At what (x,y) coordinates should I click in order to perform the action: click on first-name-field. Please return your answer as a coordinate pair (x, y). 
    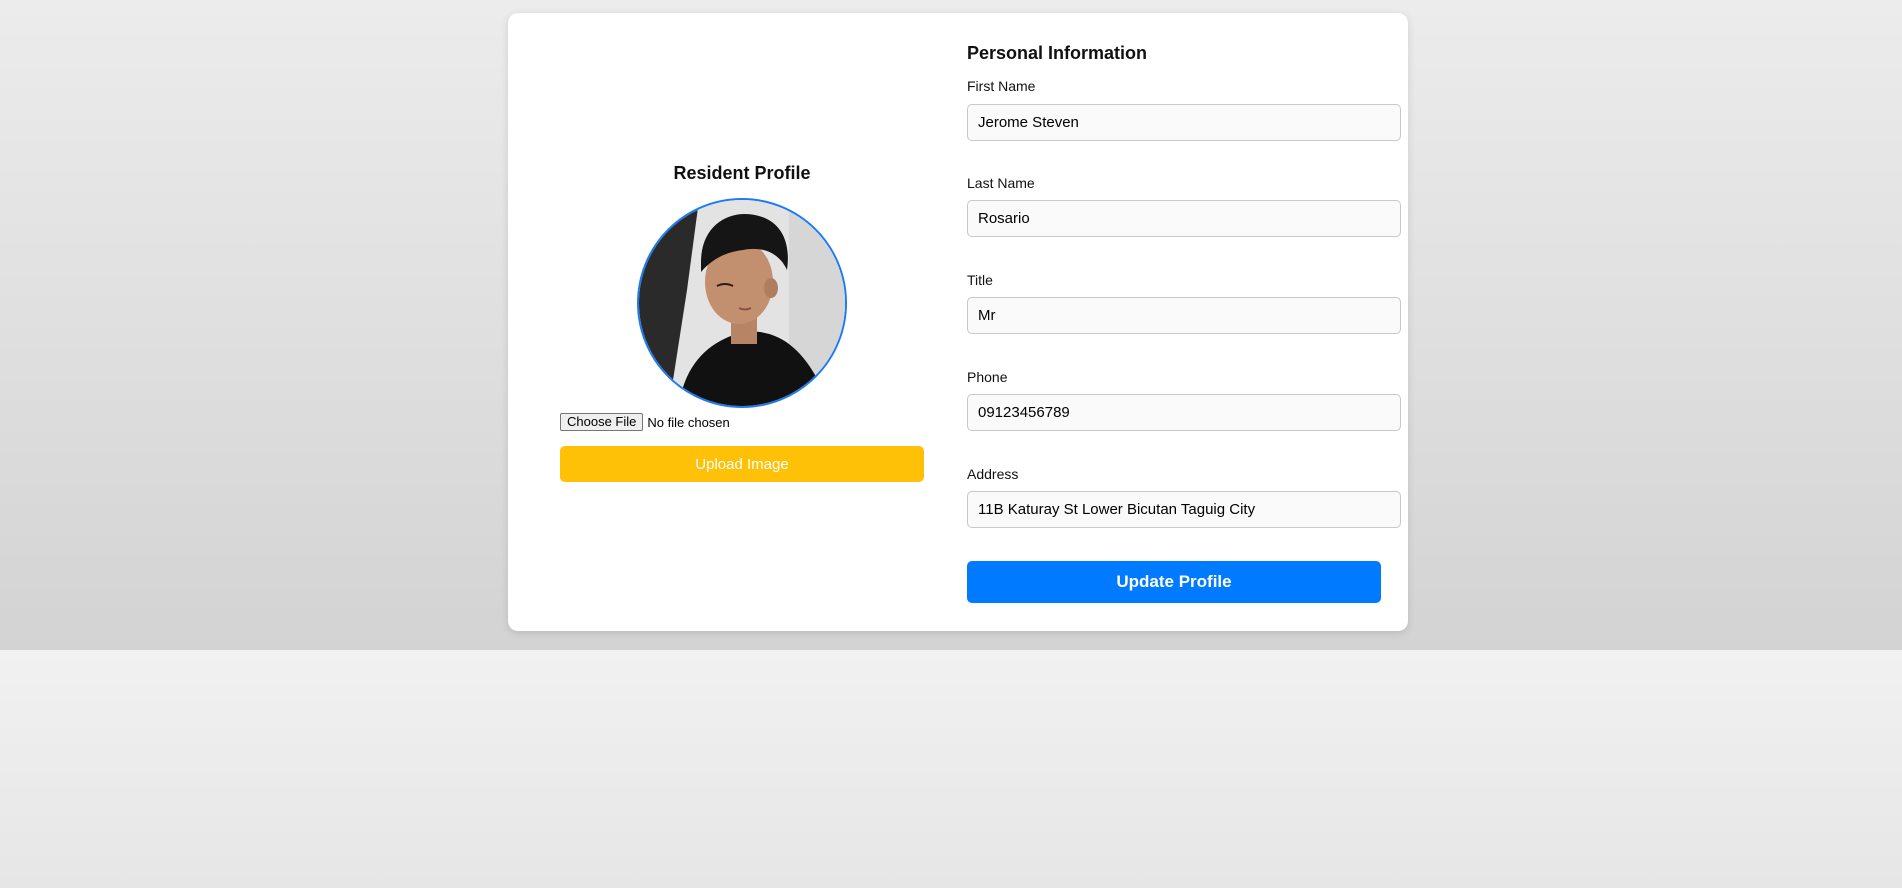
    Looking at the image, I should click on (1184, 122).